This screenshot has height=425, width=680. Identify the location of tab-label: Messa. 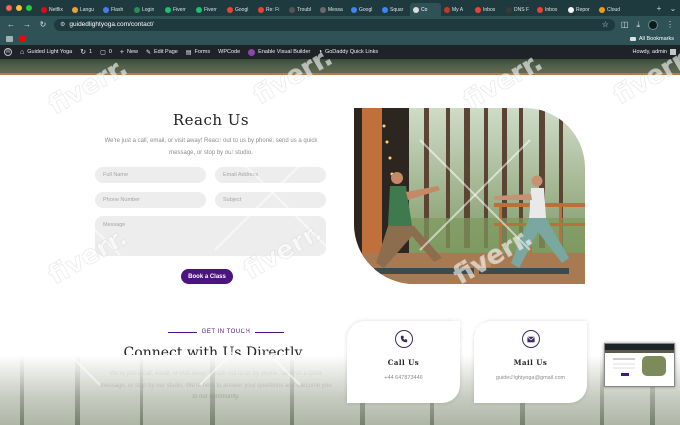
(335, 9).